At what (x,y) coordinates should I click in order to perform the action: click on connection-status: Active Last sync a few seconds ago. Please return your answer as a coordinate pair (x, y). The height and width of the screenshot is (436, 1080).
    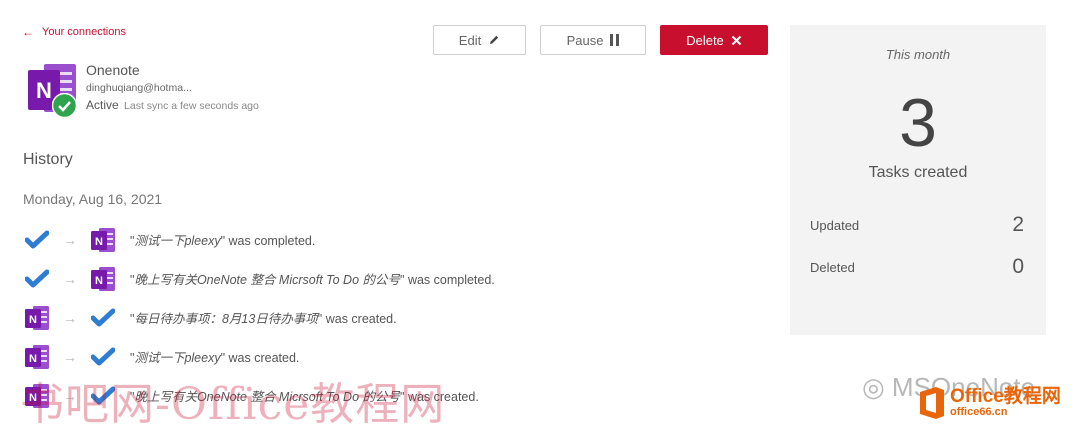
    Looking at the image, I should click on (172, 105).